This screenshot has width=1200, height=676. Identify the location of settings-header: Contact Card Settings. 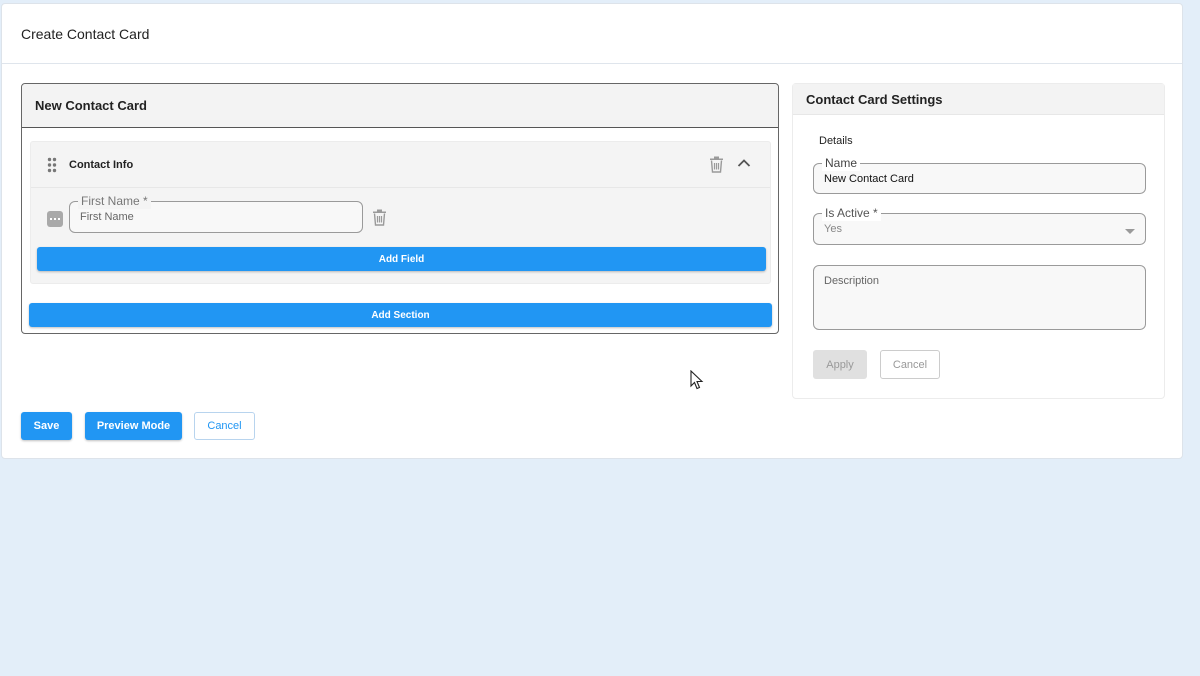
(978, 99).